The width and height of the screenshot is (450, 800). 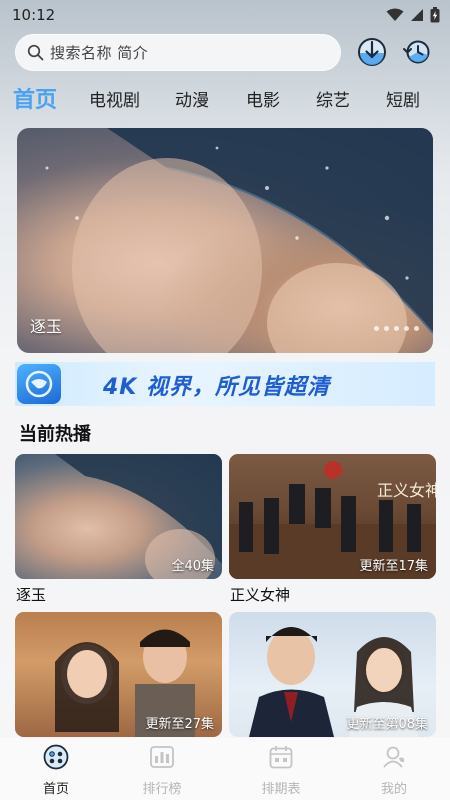 I want to click on show-card: 更新至第08集, so click(x=332, y=674).